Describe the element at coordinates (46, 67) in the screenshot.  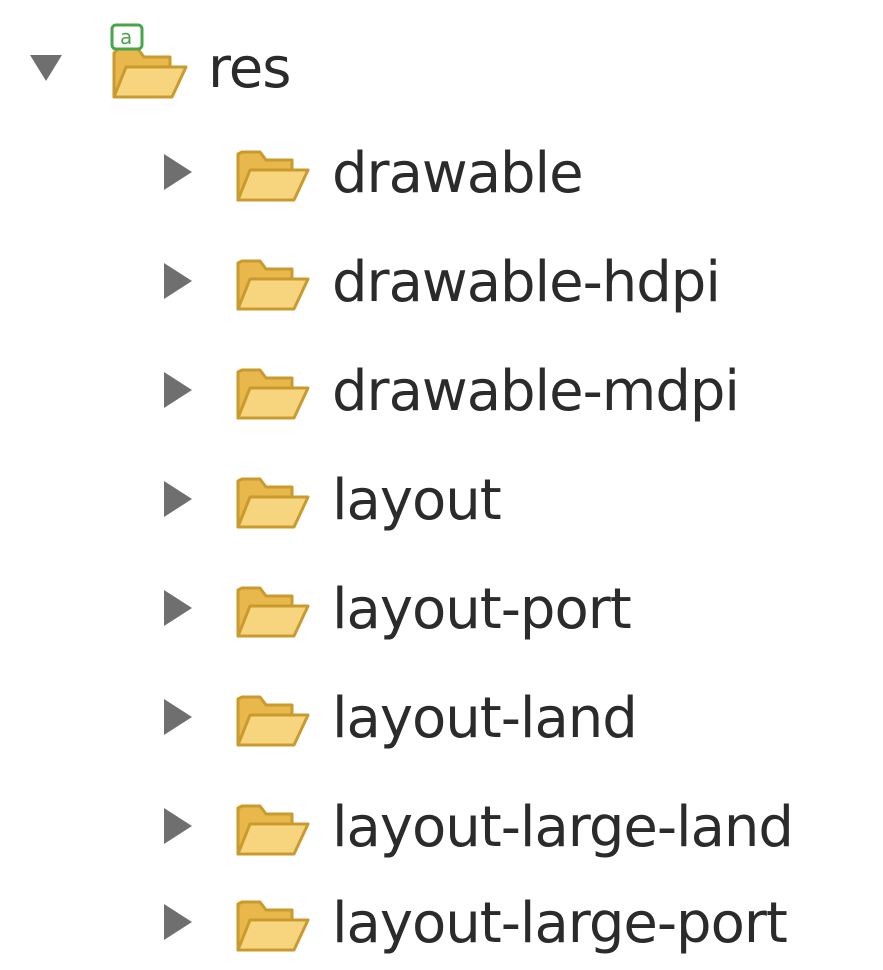
I see `chevron-down-icon` at that location.